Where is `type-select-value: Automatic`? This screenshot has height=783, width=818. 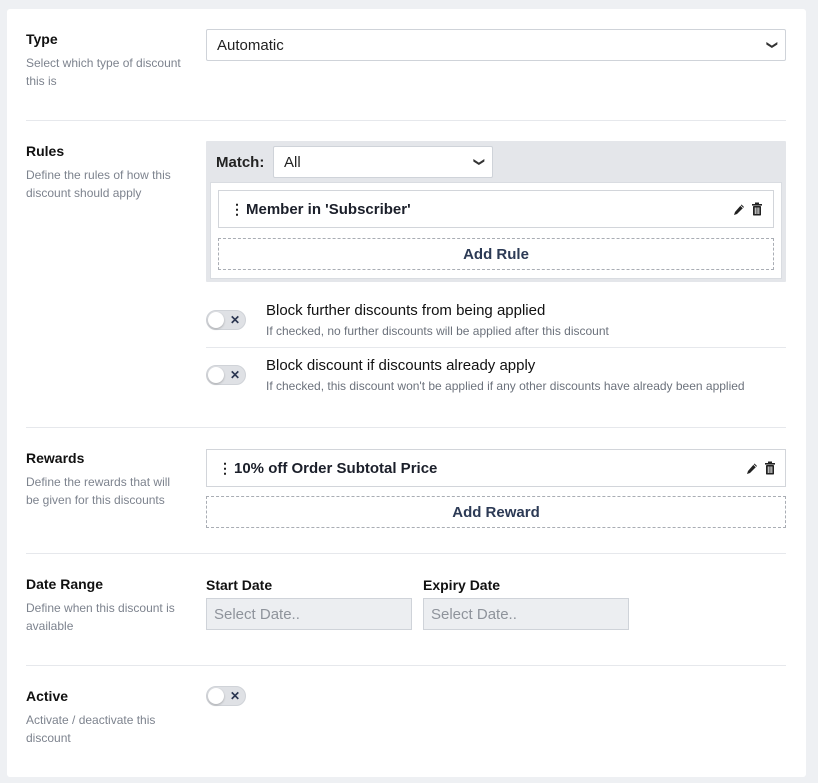 type-select-value: Automatic is located at coordinates (250, 45).